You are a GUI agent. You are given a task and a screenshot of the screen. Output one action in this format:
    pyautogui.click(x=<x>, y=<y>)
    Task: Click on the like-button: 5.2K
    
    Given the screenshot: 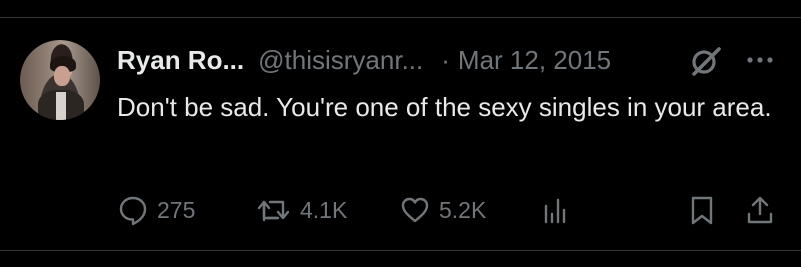 What is the action you would take?
    pyautogui.click(x=442, y=210)
    